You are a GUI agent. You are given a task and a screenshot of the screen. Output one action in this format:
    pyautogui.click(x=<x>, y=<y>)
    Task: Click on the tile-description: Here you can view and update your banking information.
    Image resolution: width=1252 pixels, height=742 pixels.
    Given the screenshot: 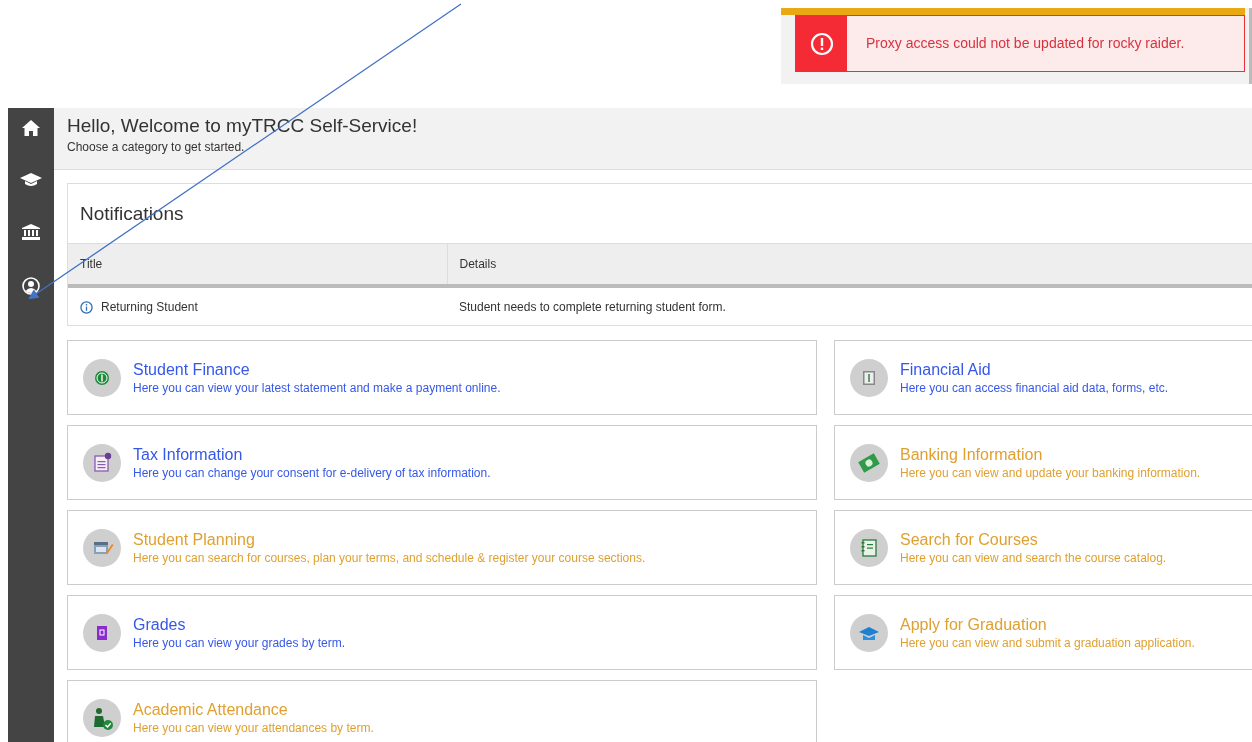 What is the action you would take?
    pyautogui.click(x=1050, y=472)
    